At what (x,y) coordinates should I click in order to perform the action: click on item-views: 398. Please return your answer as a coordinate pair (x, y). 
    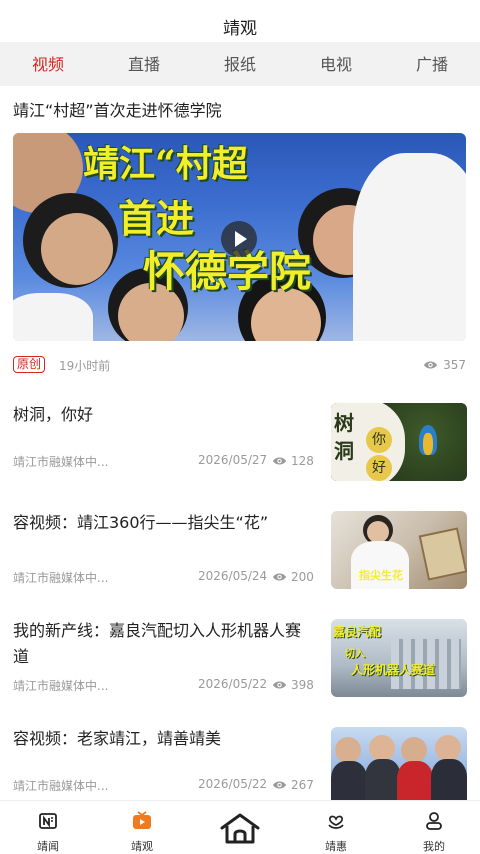
    Looking at the image, I should click on (293, 685).